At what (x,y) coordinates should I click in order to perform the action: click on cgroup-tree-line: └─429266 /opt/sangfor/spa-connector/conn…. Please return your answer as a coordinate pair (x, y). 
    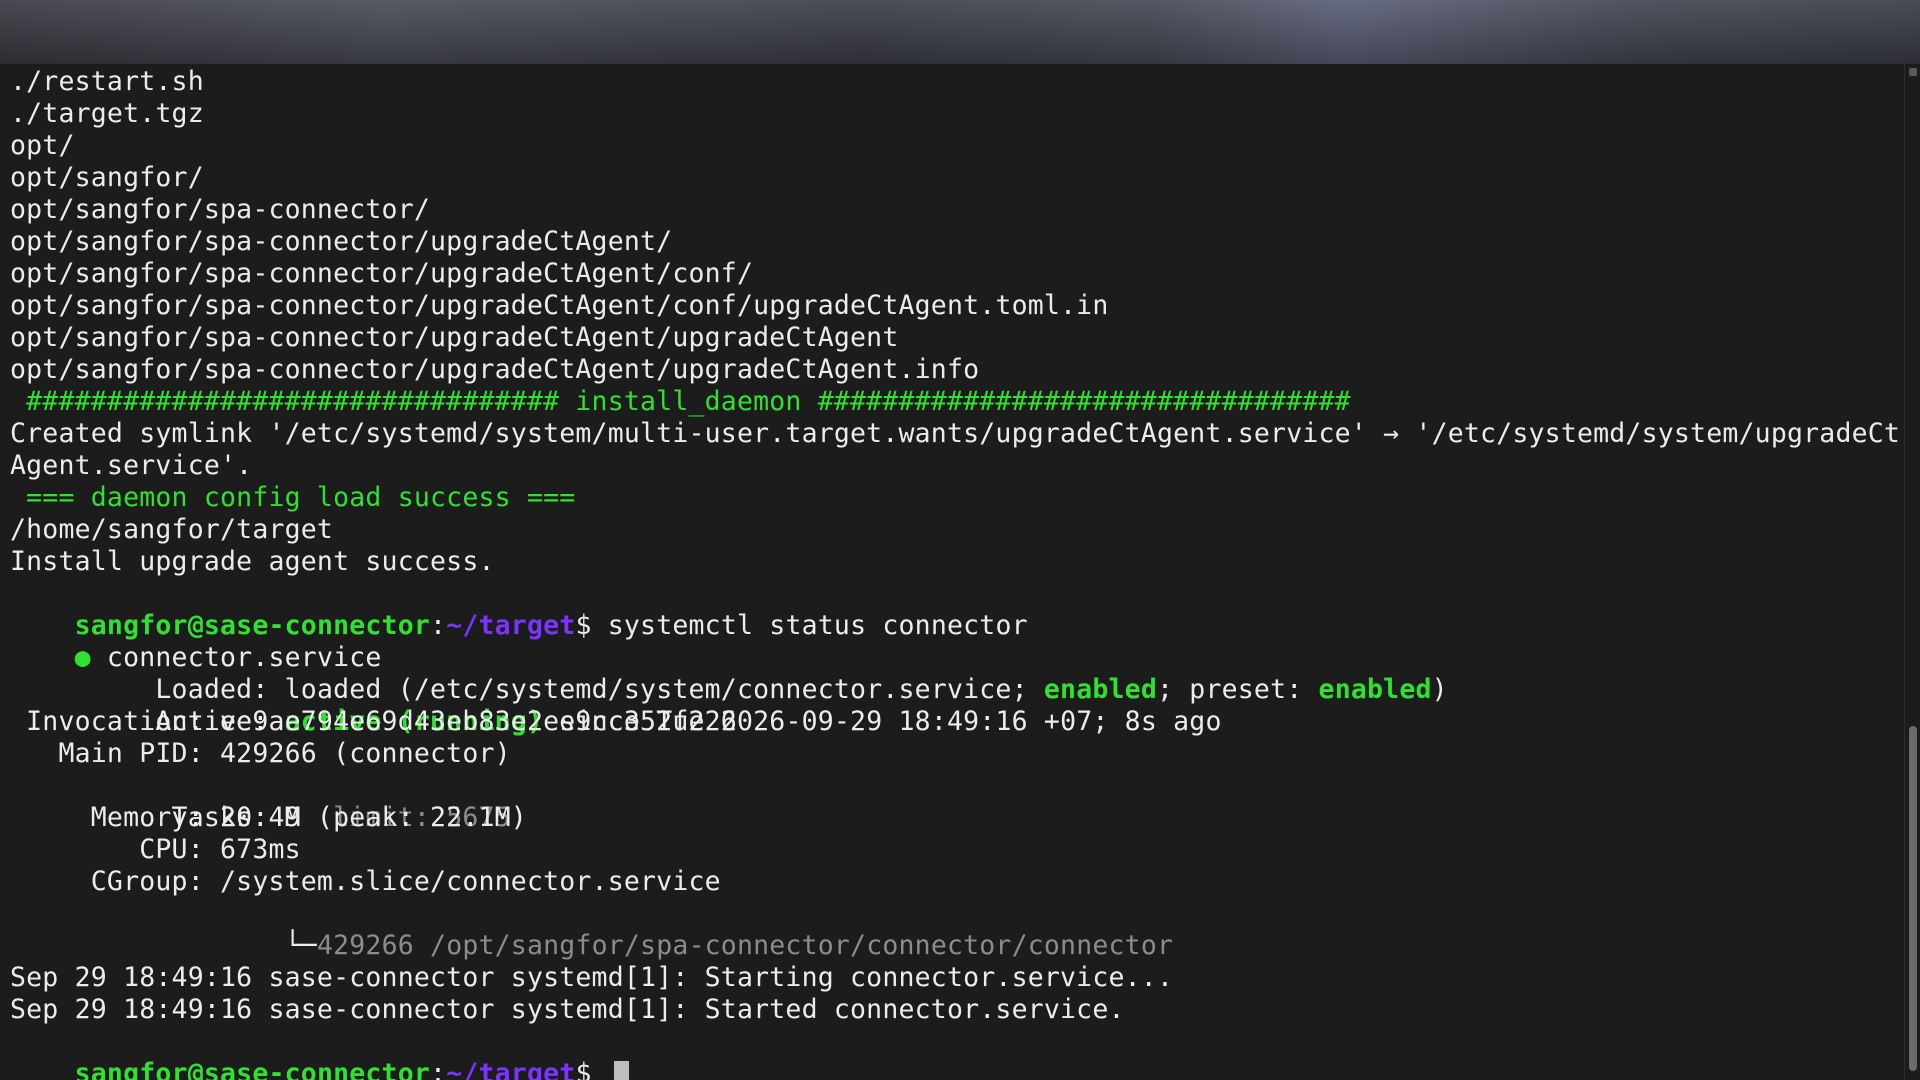
    Looking at the image, I should click on (591, 929).